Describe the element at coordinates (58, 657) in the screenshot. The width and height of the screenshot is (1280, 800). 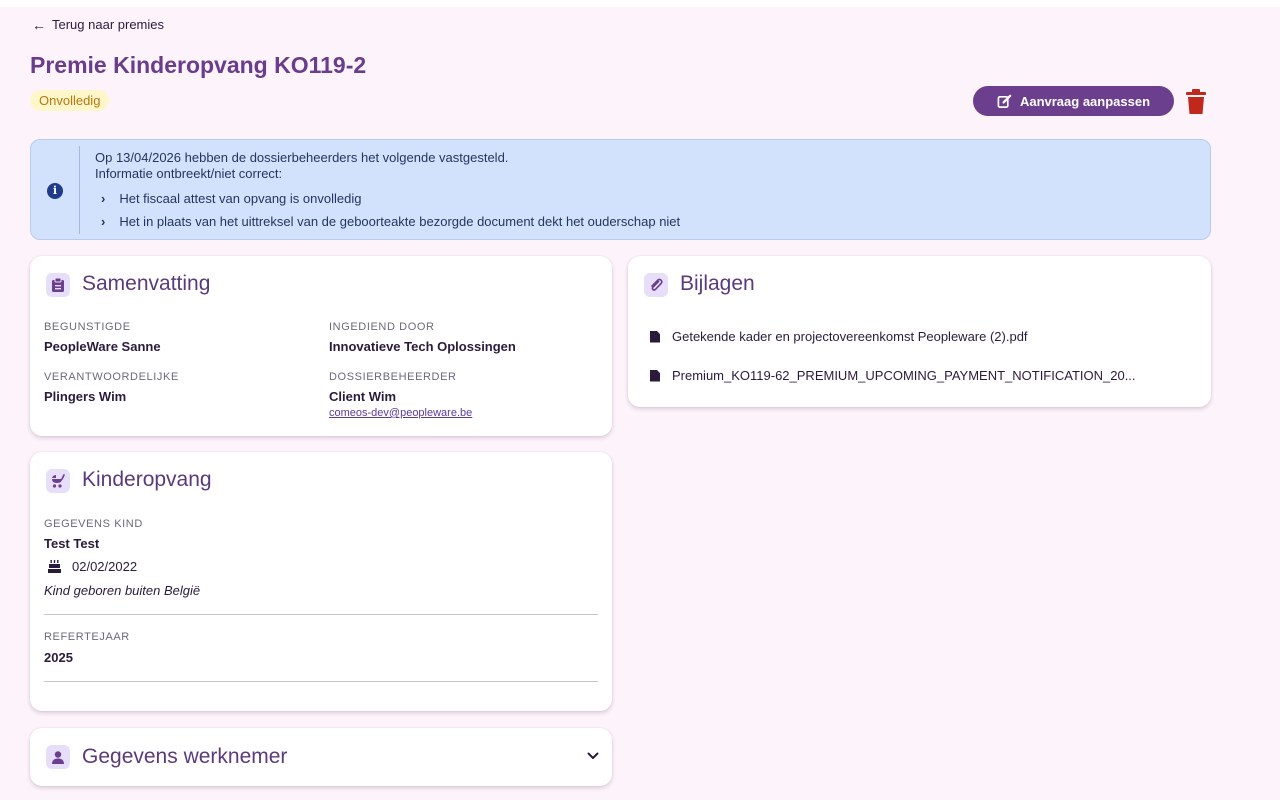
I see `reference-year-value: 2025` at that location.